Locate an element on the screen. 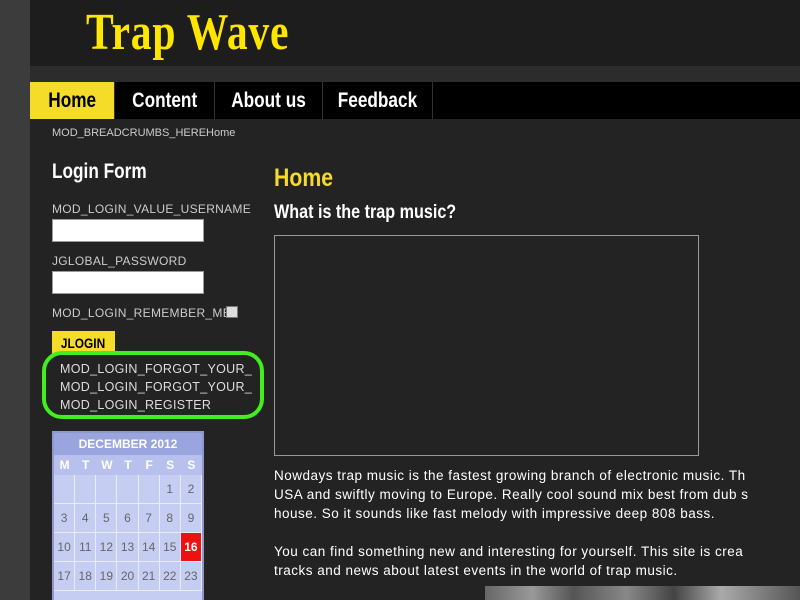 This screenshot has height=600, width=800. annotation-highlight is located at coordinates (153, 385).